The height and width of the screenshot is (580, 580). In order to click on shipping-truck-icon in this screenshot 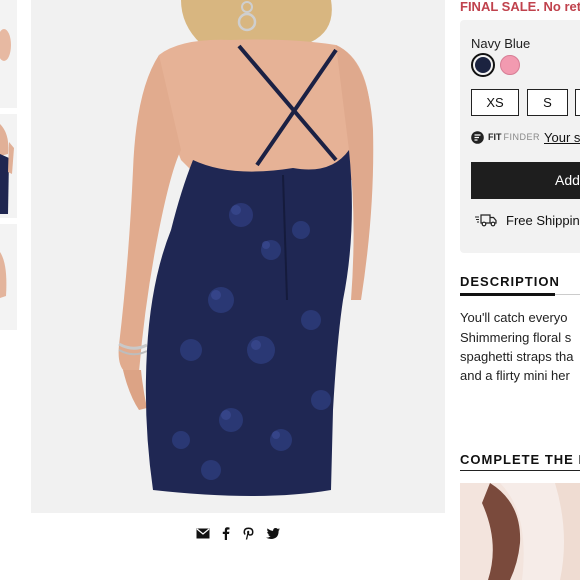, I will do `click(486, 220)`.